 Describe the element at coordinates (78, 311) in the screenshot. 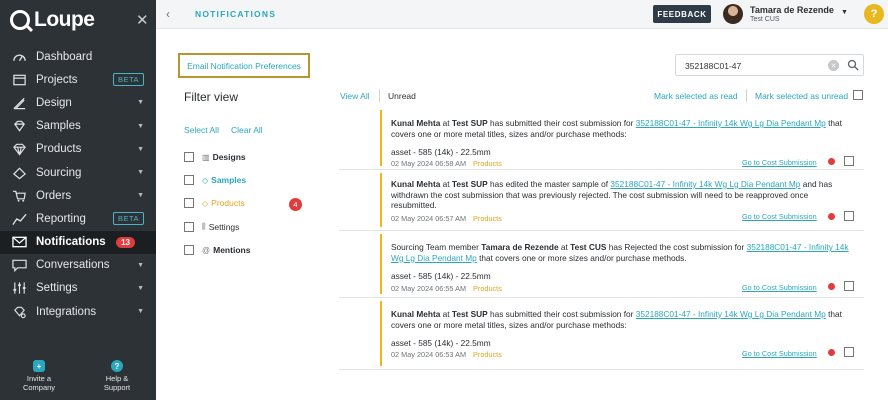

I see `sidebar-item-integrations: Integrations ▼` at that location.